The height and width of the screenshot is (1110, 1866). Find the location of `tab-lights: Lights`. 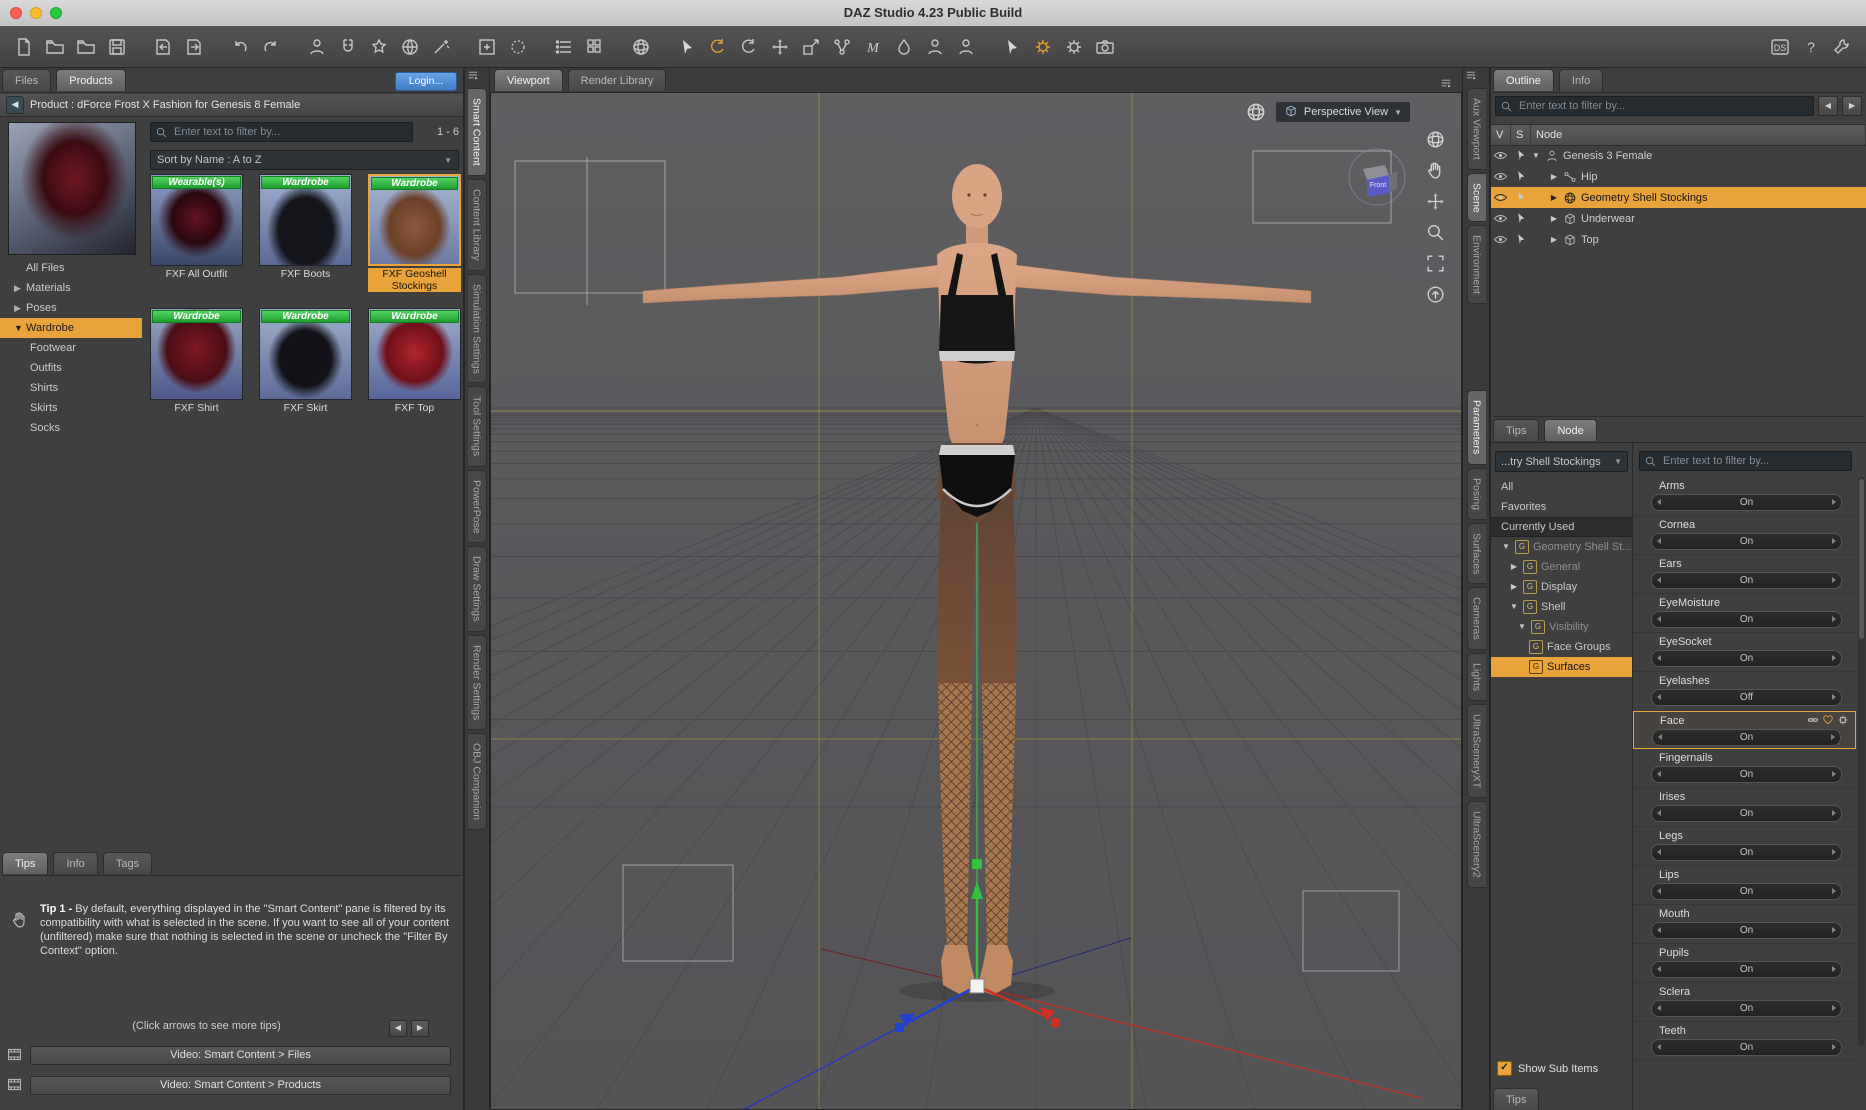

tab-lights: Lights is located at coordinates (1476, 676).